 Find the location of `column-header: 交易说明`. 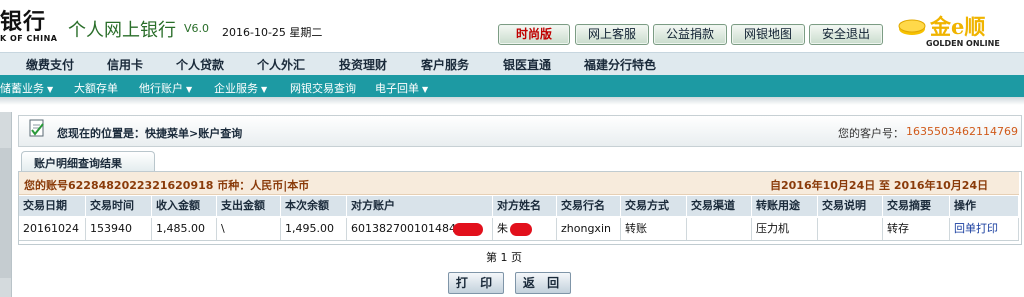

column-header: 交易说明 is located at coordinates (850, 206).